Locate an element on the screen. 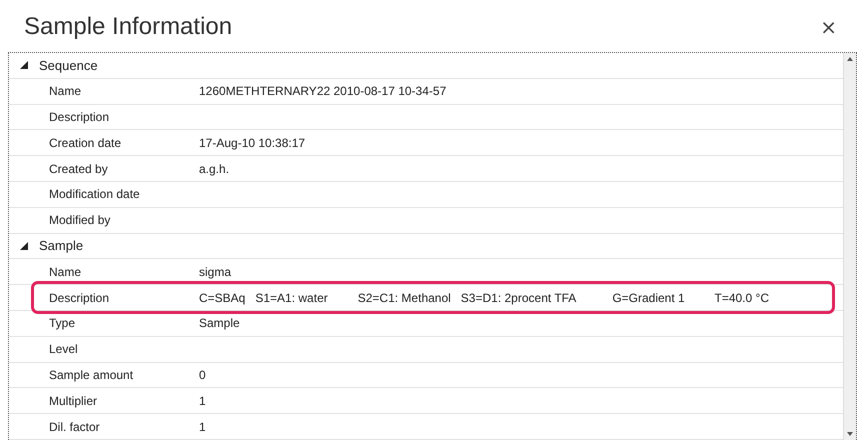 The height and width of the screenshot is (440, 857). property-value: a.g.h. is located at coordinates (214, 169).